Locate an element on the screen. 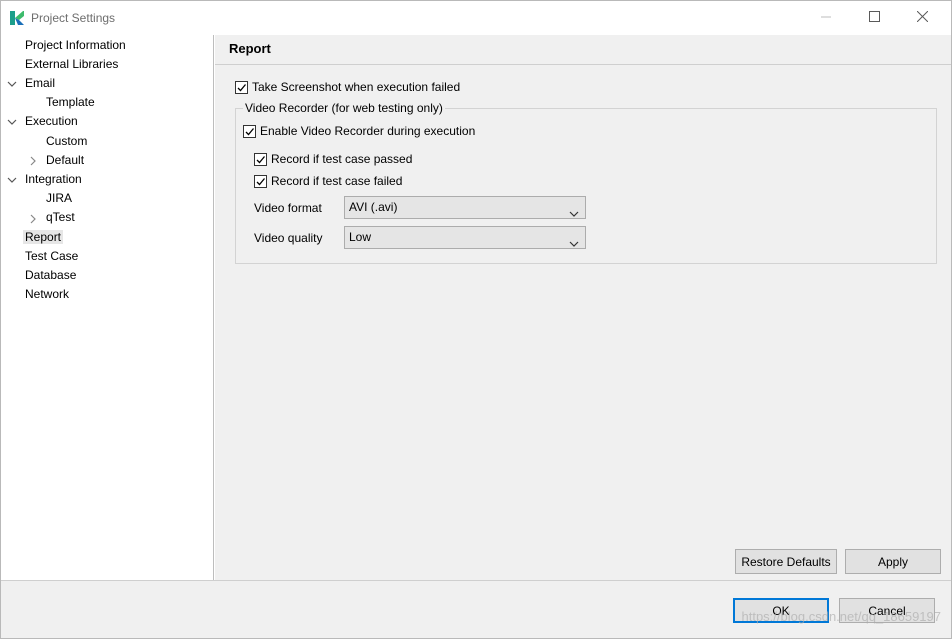 The height and width of the screenshot is (639, 952). sidebar-item-label: Template is located at coordinates (70, 102).